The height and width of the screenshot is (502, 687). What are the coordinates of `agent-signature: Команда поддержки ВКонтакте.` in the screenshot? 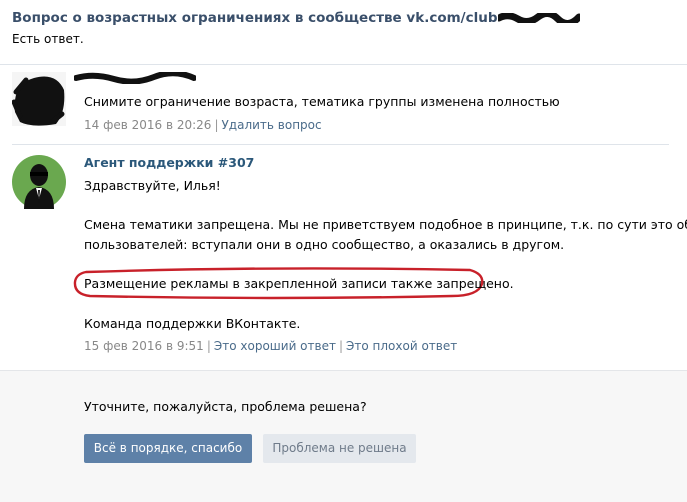 It's located at (192, 323).